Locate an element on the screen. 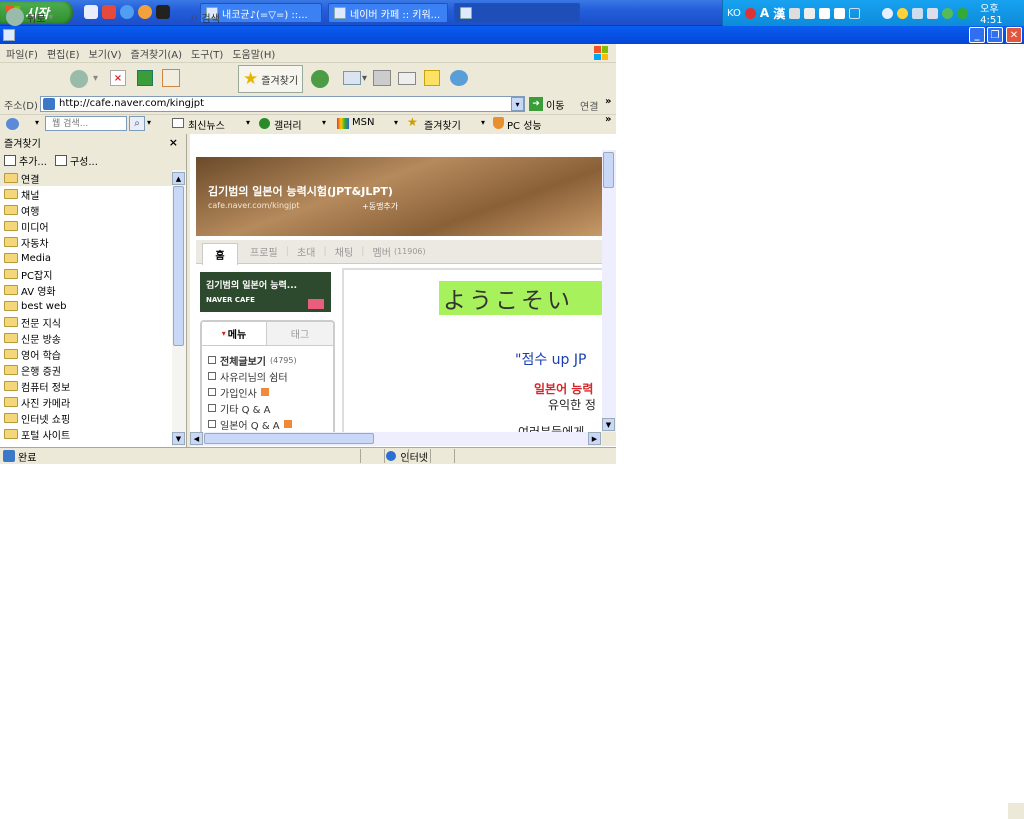  favorites-button: ★ 즐겨찾기 is located at coordinates (271, 79).